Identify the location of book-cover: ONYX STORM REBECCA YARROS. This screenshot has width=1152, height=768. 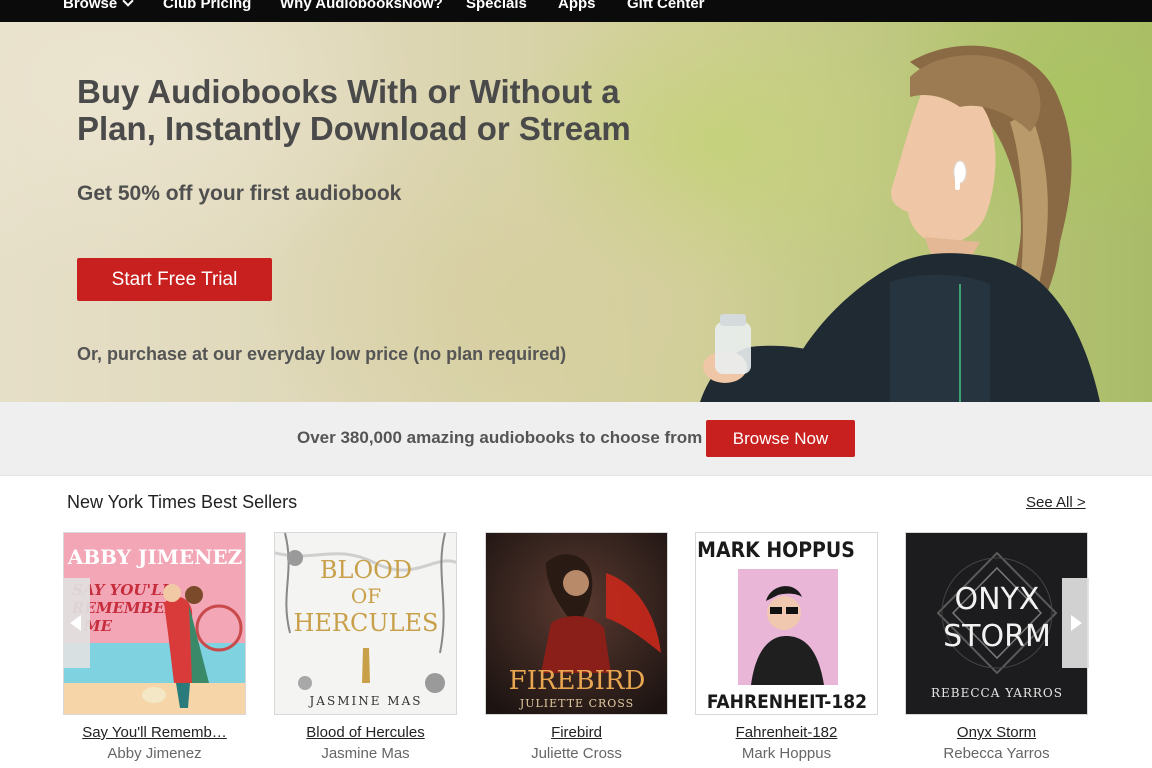
(996, 623).